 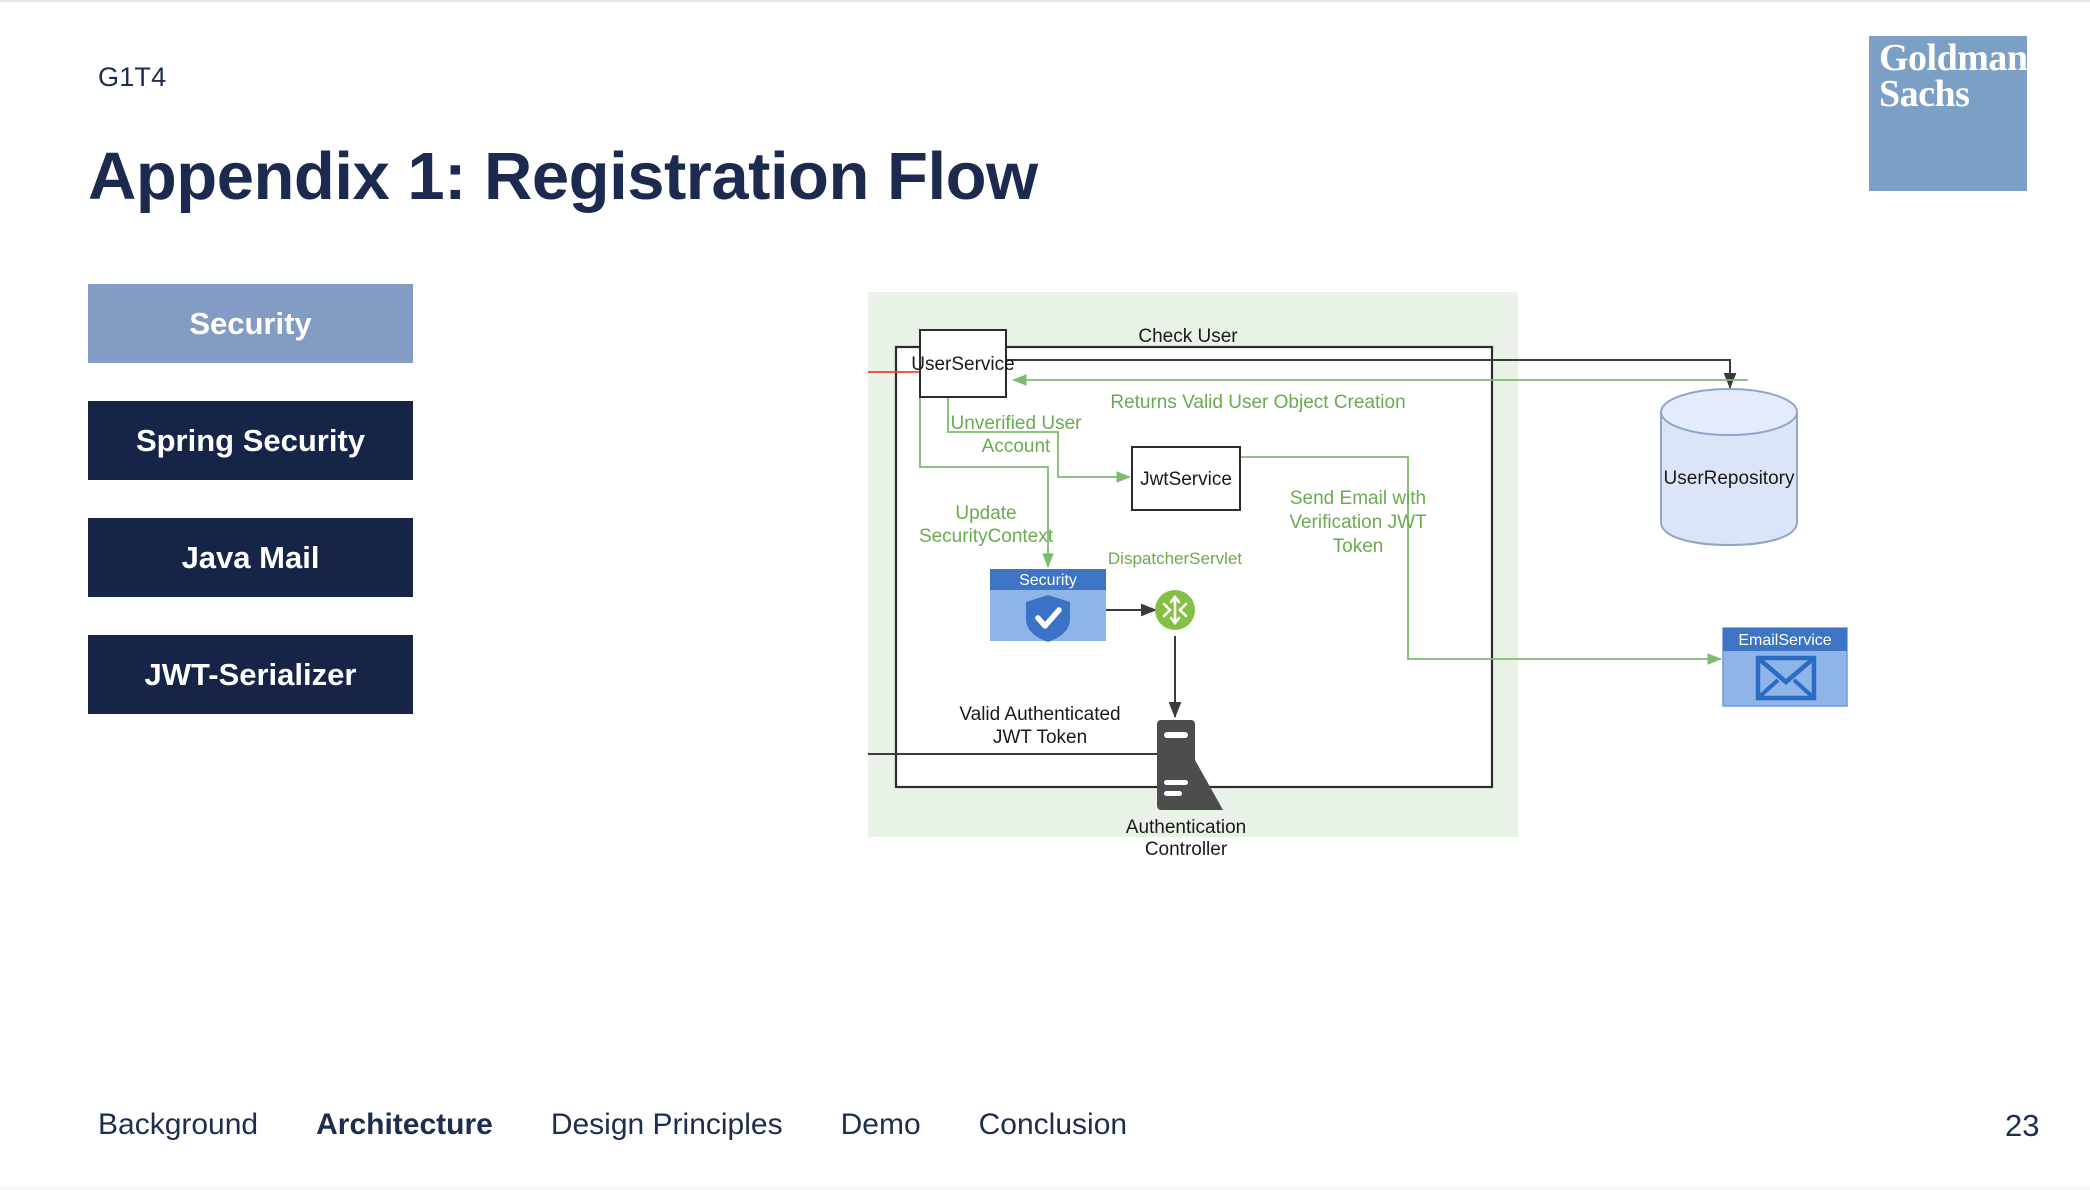 I want to click on node-user-service: UserService, so click(x=963, y=363).